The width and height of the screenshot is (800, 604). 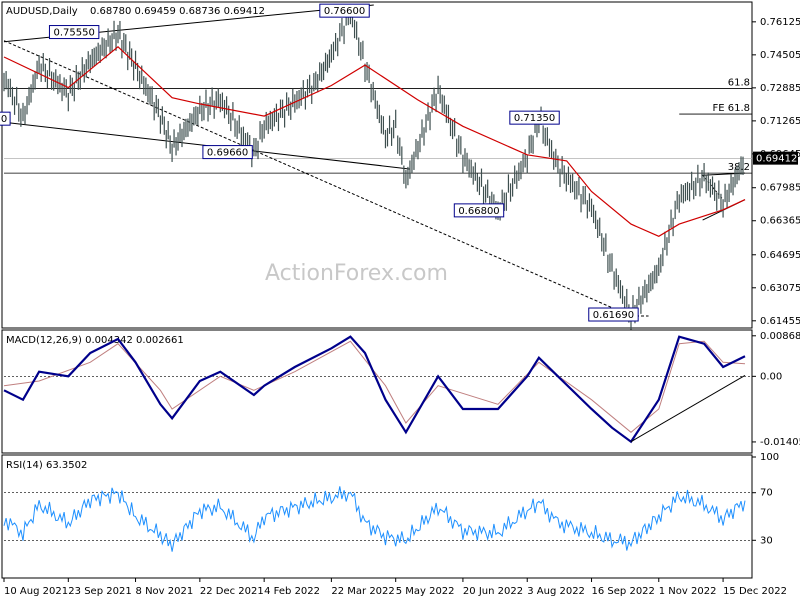 I want to click on price-annotation-4: 0.66800, so click(x=478, y=211).